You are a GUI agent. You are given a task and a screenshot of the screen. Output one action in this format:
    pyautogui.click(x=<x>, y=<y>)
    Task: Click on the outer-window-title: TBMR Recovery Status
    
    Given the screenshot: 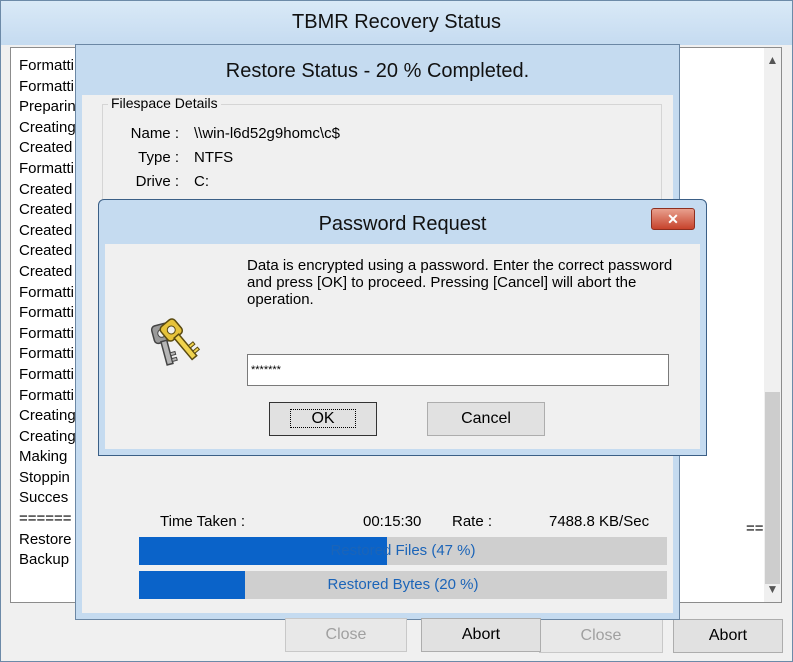 What is the action you would take?
    pyautogui.click(x=396, y=23)
    